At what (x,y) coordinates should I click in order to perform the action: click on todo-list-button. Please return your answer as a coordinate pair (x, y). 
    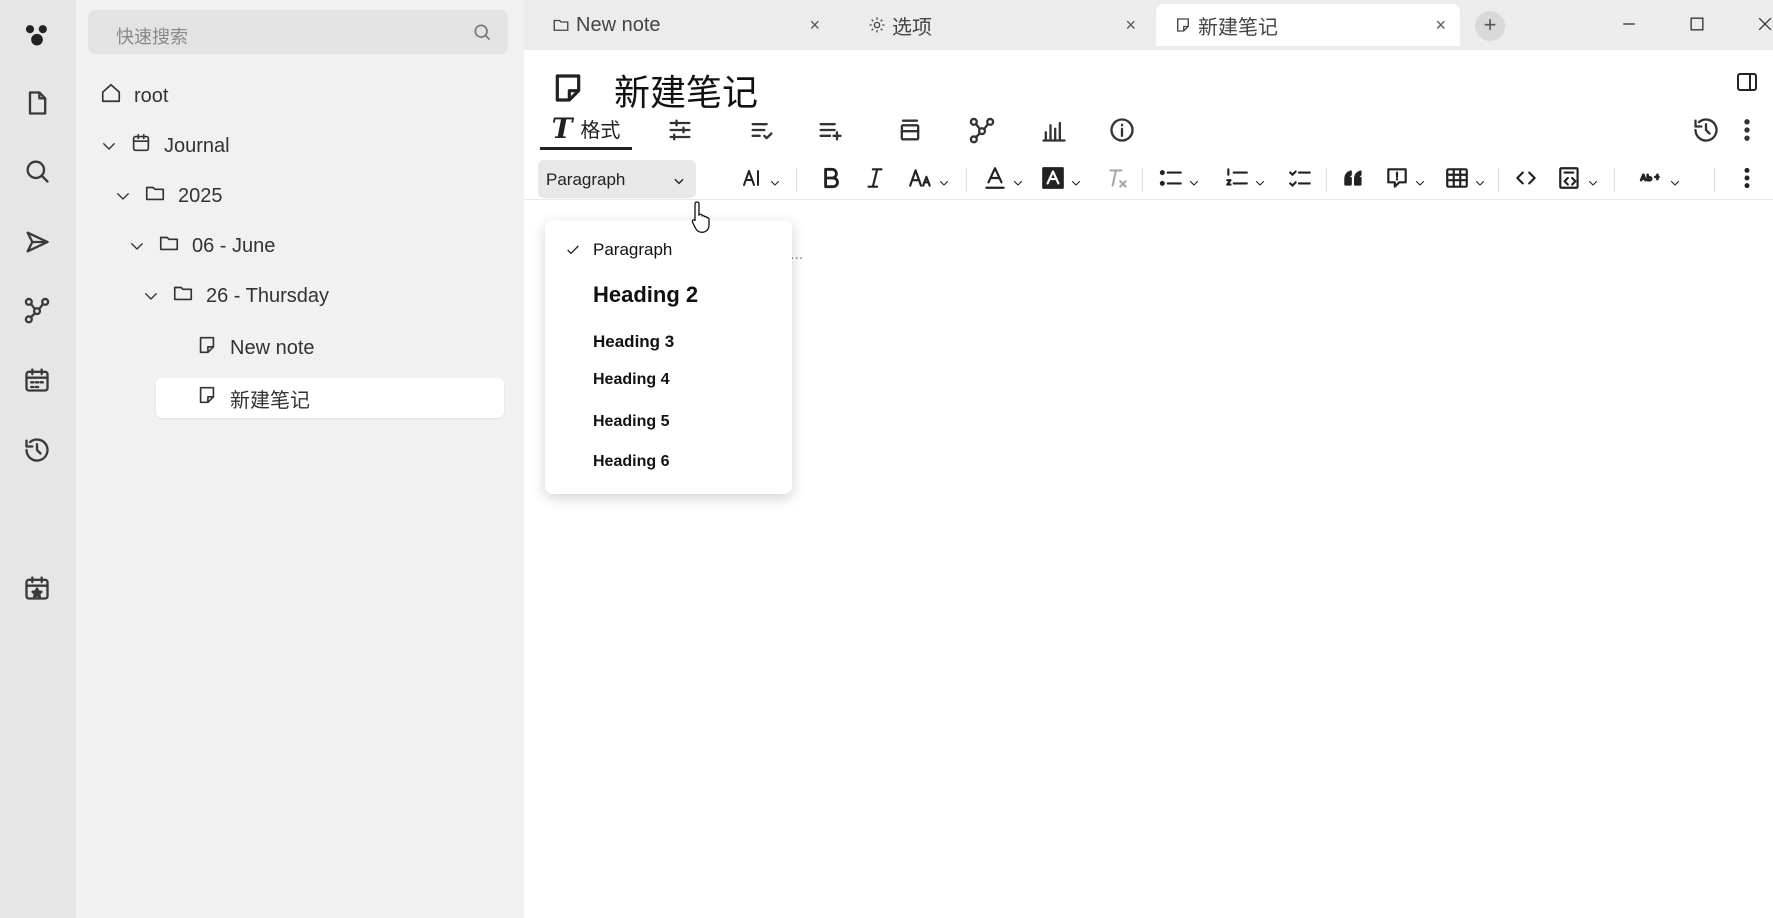
    Looking at the image, I should click on (1300, 178).